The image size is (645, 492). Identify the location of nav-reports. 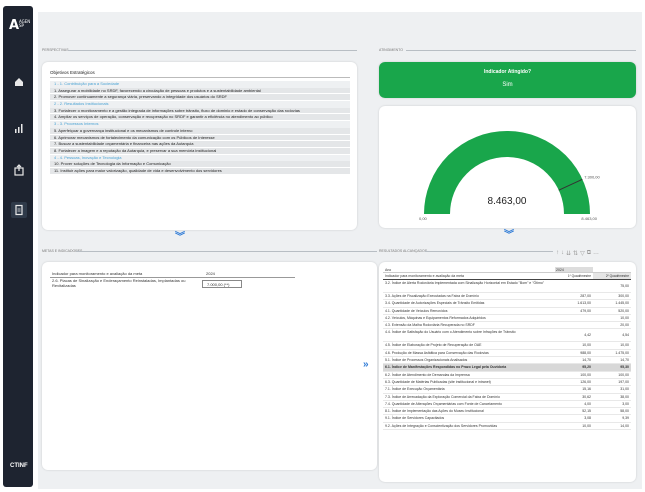
(19, 128).